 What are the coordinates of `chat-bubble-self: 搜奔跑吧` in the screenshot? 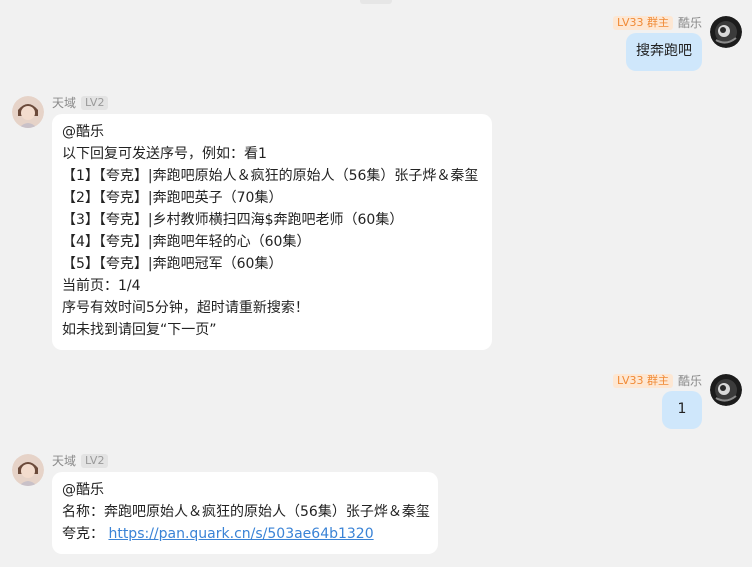 It's located at (664, 52).